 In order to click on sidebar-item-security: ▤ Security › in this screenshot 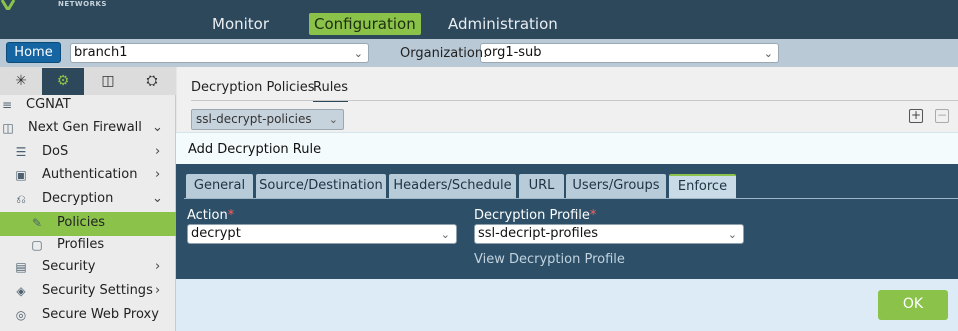, I will do `click(88, 268)`.